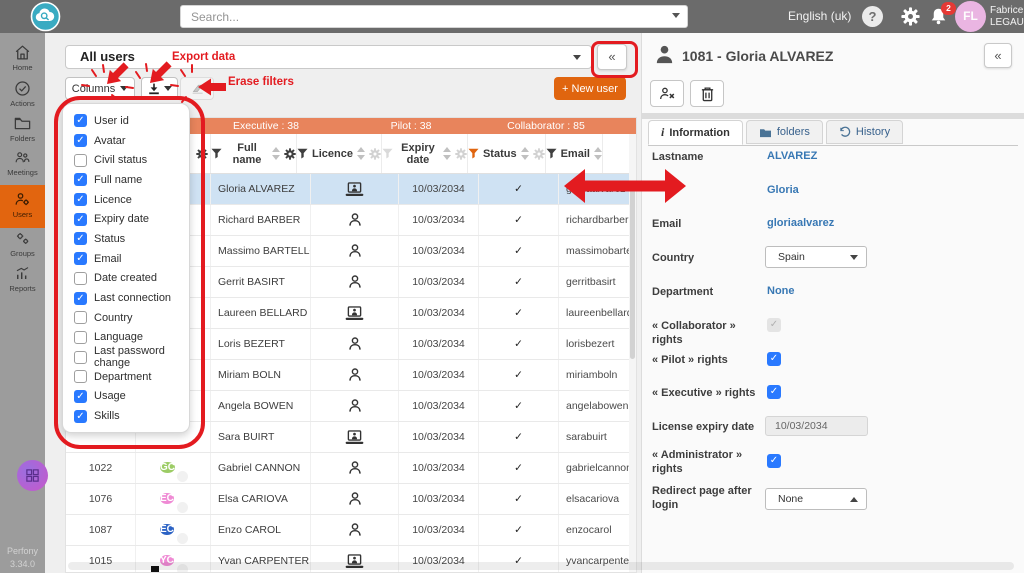 The height and width of the screenshot is (573, 1024). What do you see at coordinates (872, 16) in the screenshot?
I see `help-icon: ?` at bounding box center [872, 16].